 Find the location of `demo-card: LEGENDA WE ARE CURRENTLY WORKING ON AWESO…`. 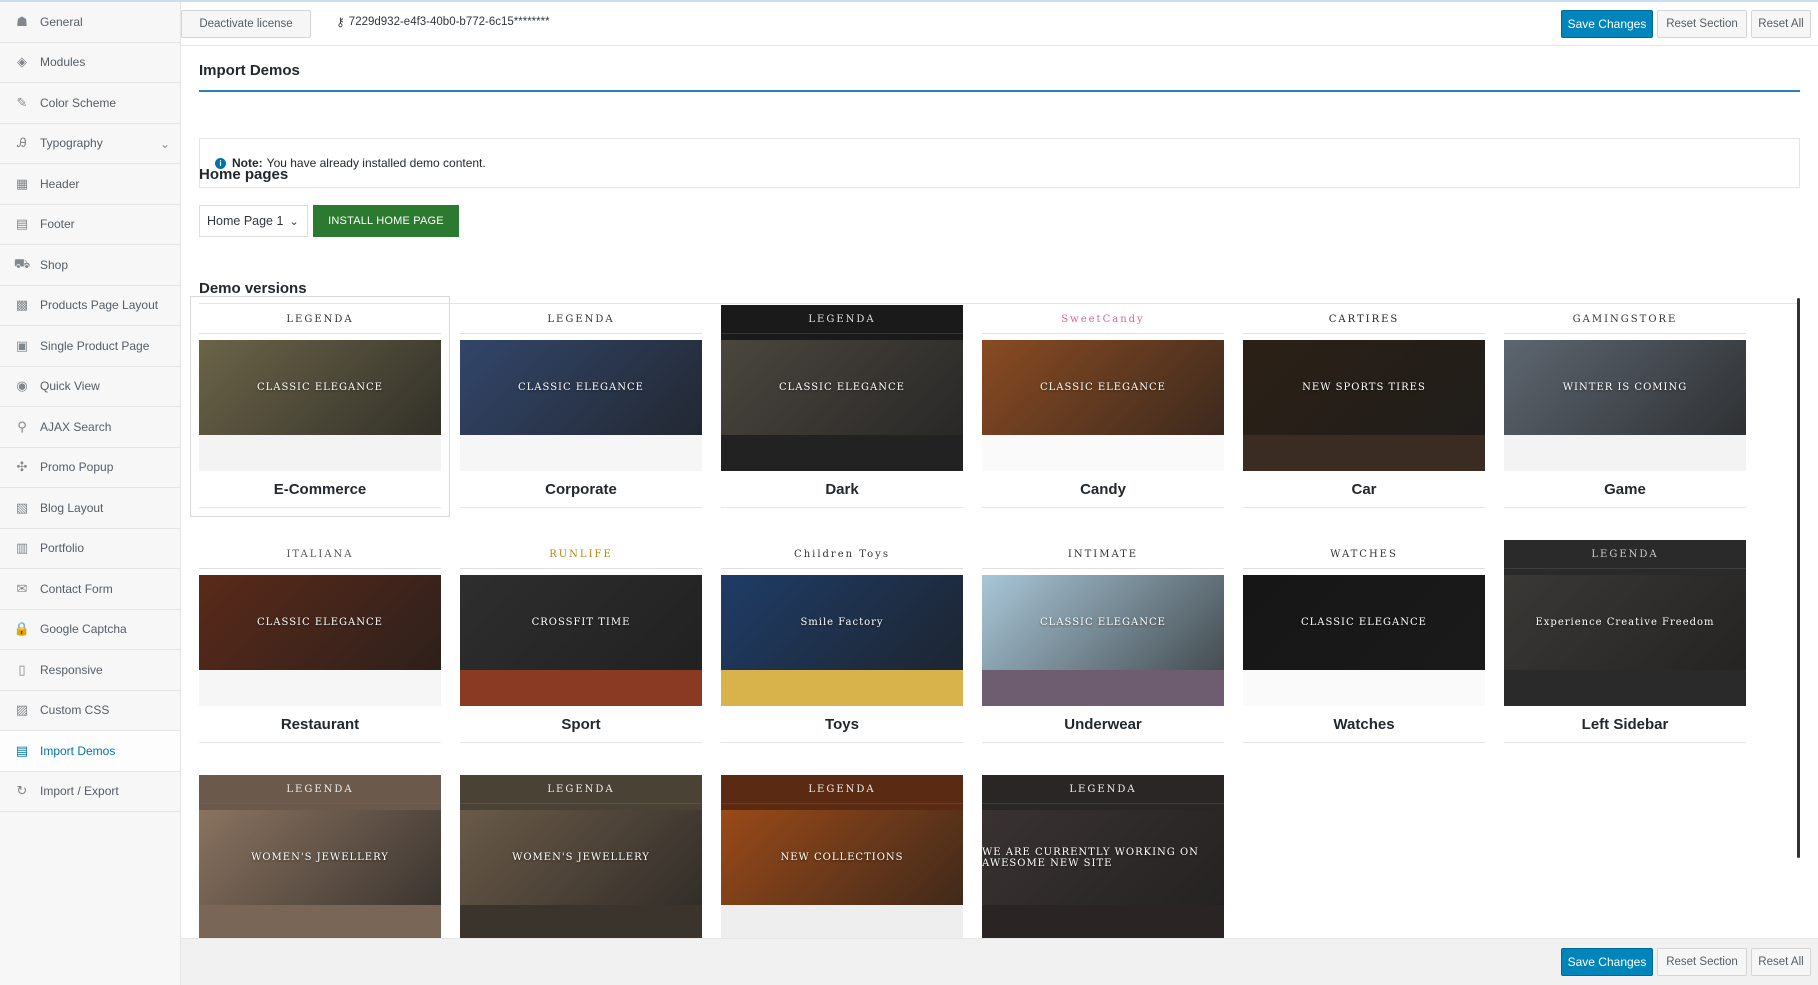

demo-card: LEGENDA WE ARE CURRENTLY WORKING ON AWESO… is located at coordinates (1103, 858).